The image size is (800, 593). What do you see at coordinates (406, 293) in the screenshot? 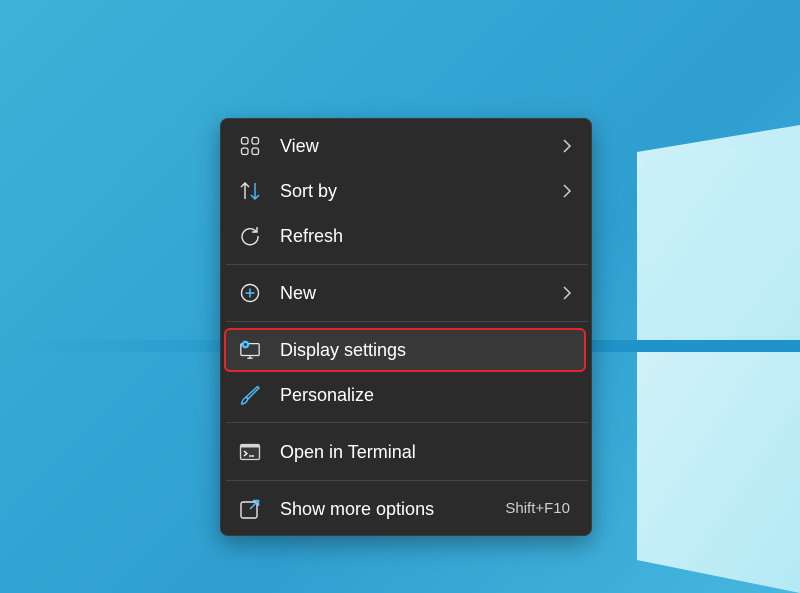
I see `menu-item-new: New` at bounding box center [406, 293].